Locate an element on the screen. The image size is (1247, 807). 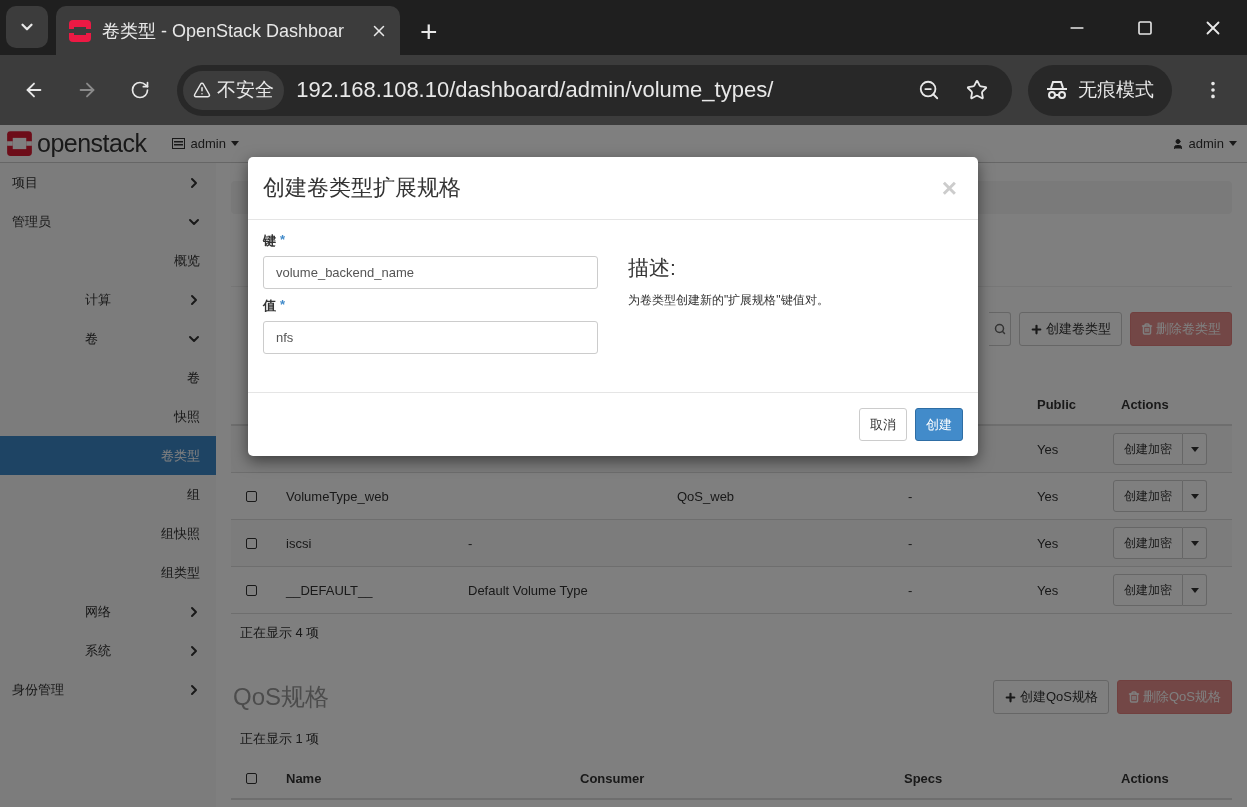
user-dropdown: admin is located at coordinates (1204, 143).